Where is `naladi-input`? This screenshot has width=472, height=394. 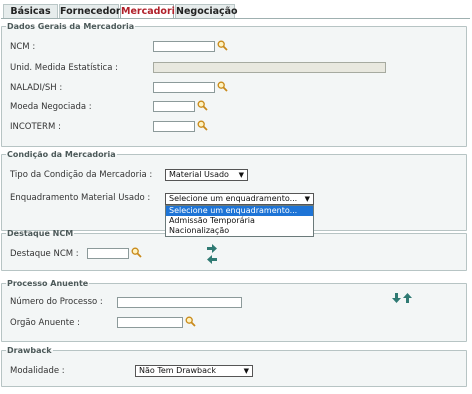 naladi-input is located at coordinates (184, 87).